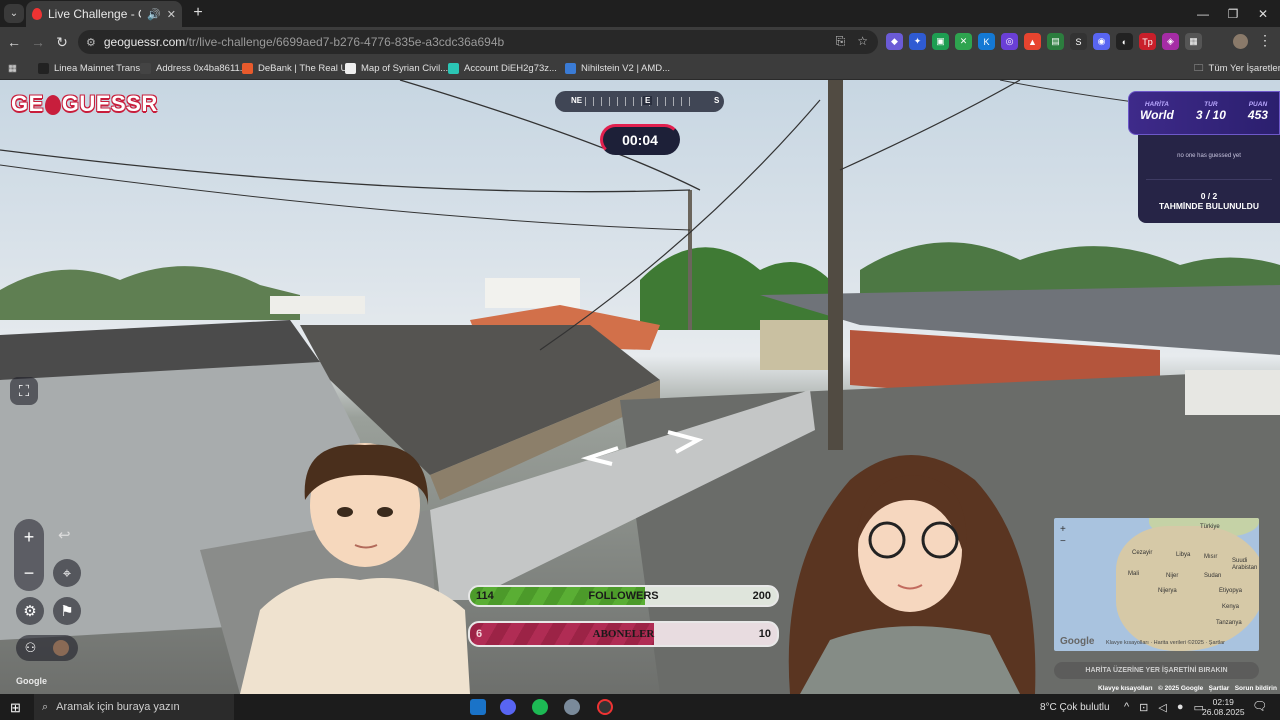  I want to click on map-value: World, so click(1157, 115).